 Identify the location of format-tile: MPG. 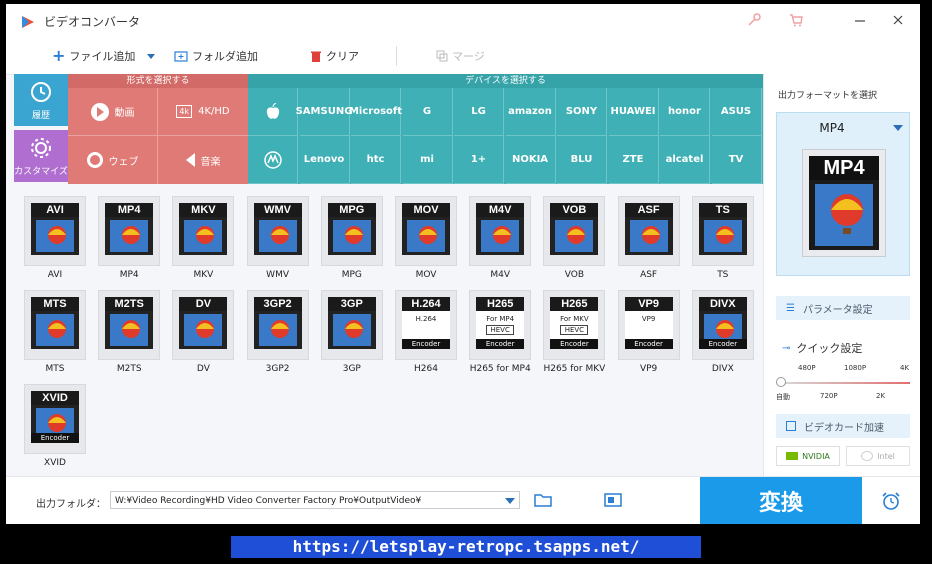
(351, 231).